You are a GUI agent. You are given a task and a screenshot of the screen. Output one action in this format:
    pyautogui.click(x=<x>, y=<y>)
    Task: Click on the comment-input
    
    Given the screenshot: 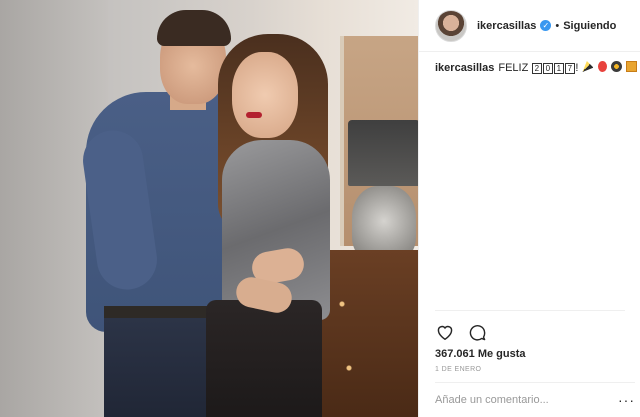 What is the action you would take?
    pyautogui.click(x=515, y=399)
    